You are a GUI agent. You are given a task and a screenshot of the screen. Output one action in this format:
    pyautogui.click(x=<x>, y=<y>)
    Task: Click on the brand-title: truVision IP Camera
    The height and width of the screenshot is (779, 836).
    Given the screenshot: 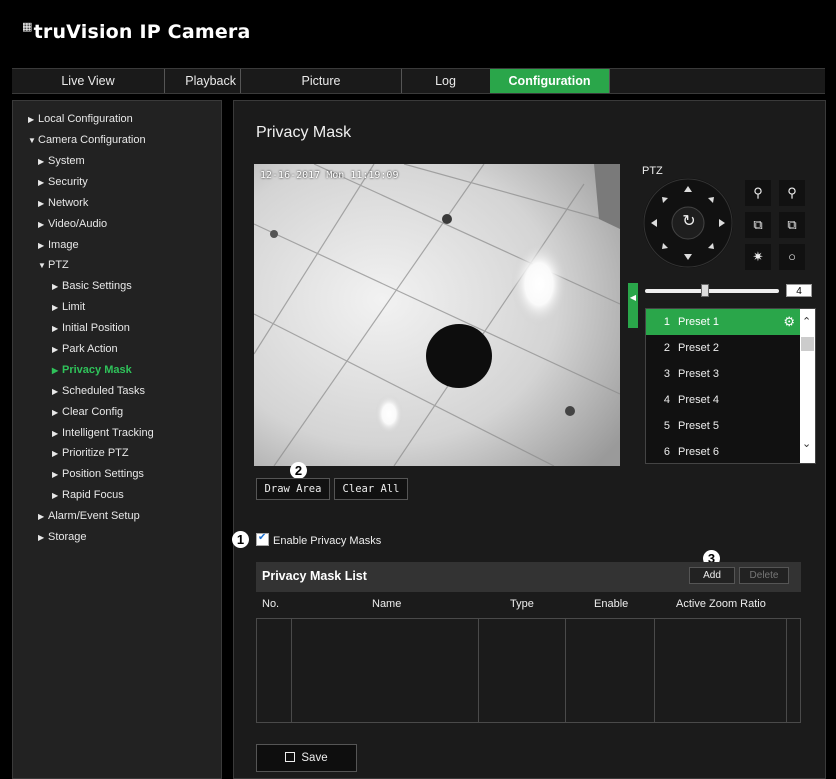 What is the action you would take?
    pyautogui.click(x=142, y=32)
    